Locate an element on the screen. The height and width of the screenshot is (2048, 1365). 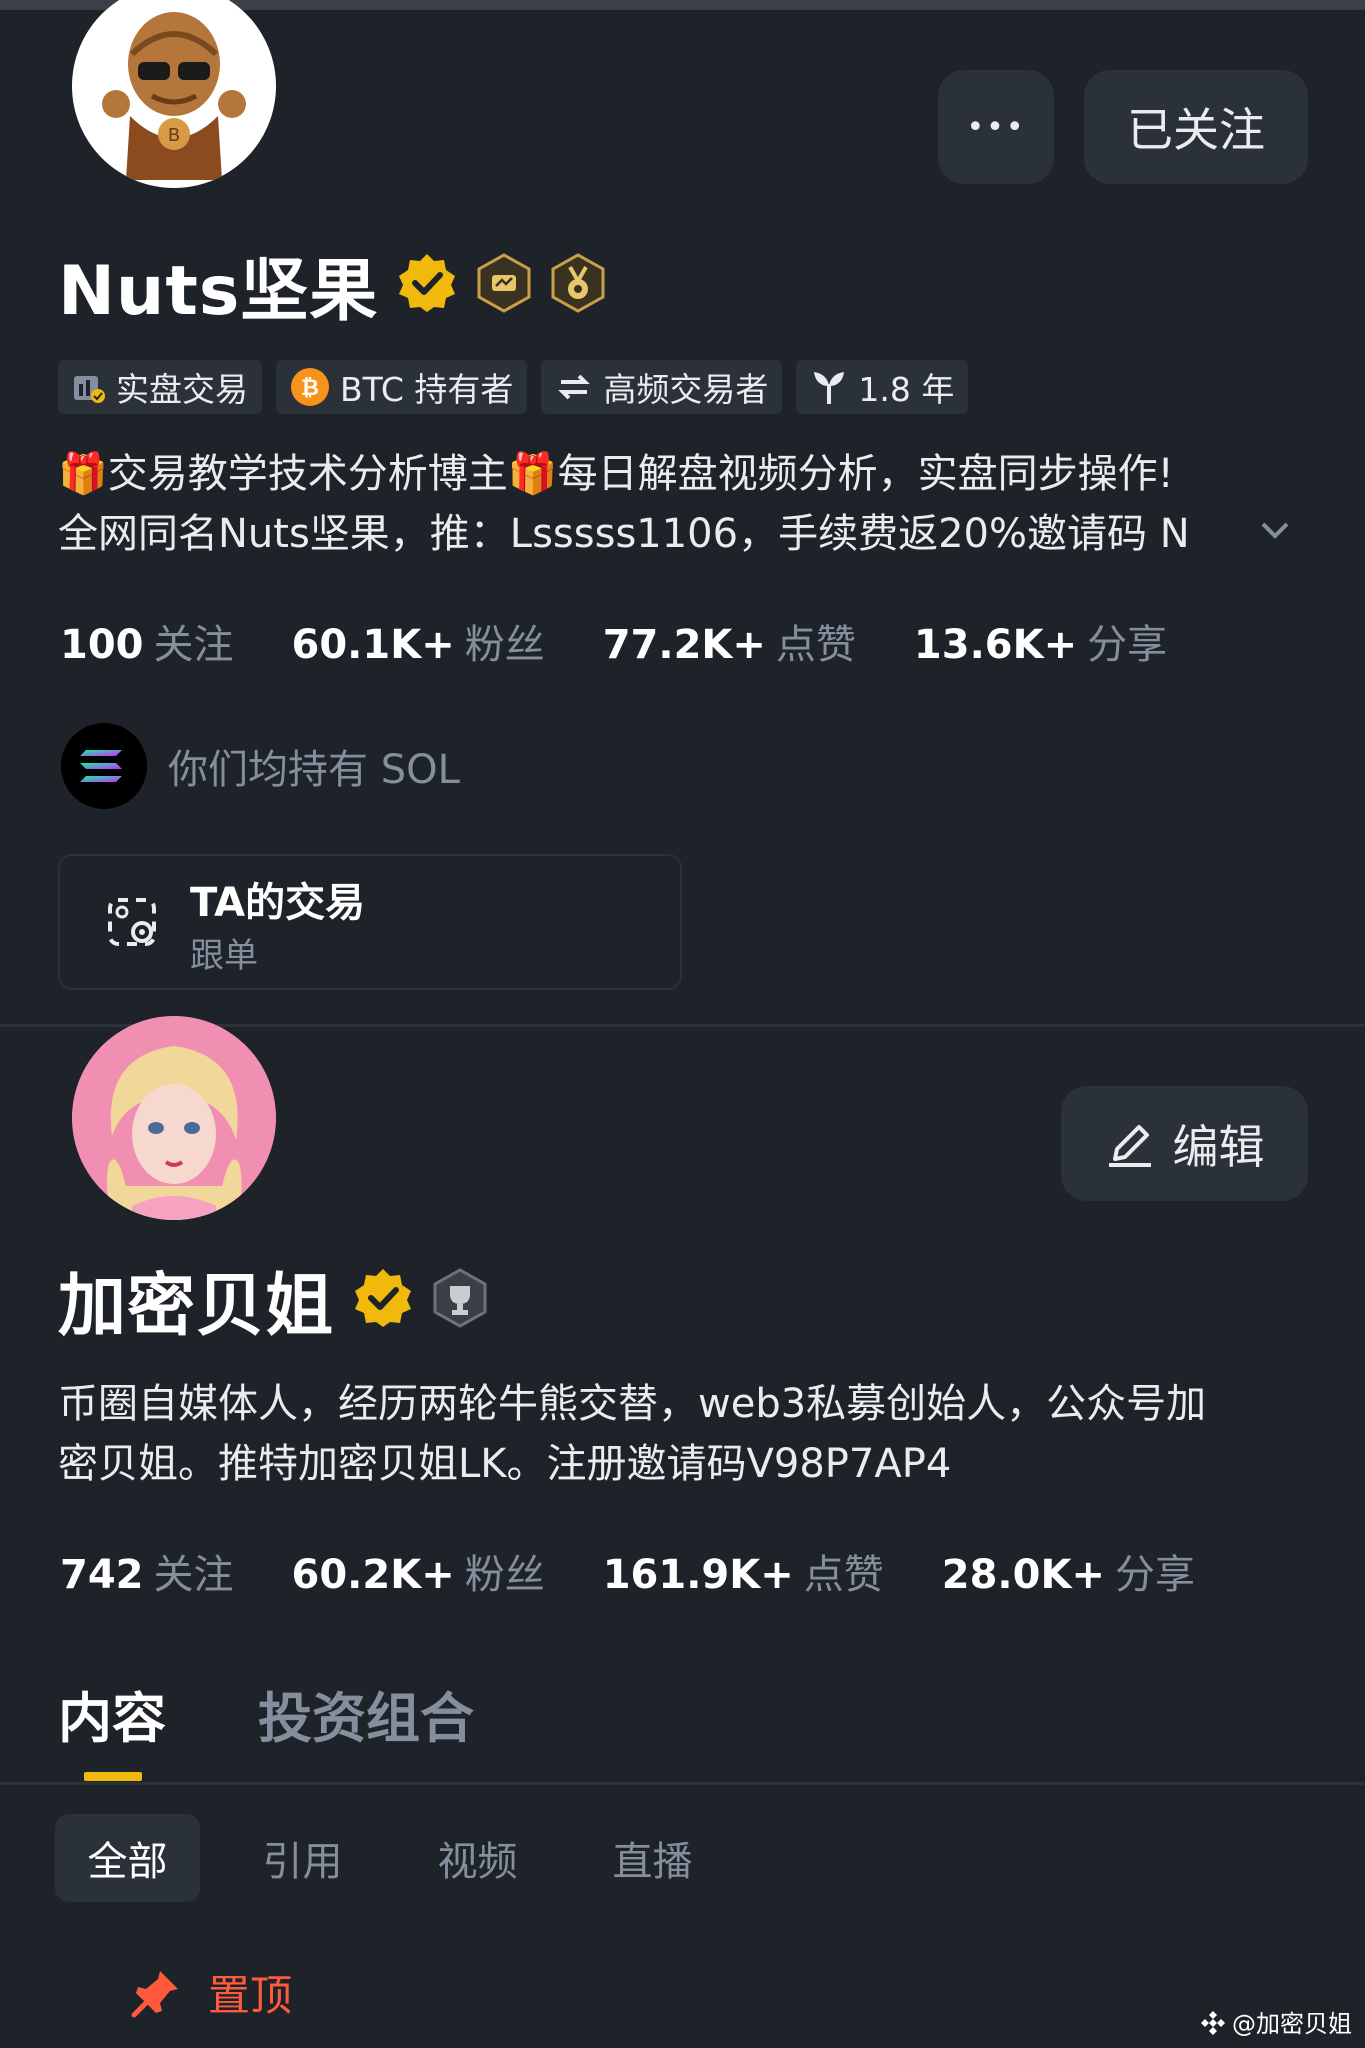
edit-profile-button: 编辑 is located at coordinates (1184, 1143).